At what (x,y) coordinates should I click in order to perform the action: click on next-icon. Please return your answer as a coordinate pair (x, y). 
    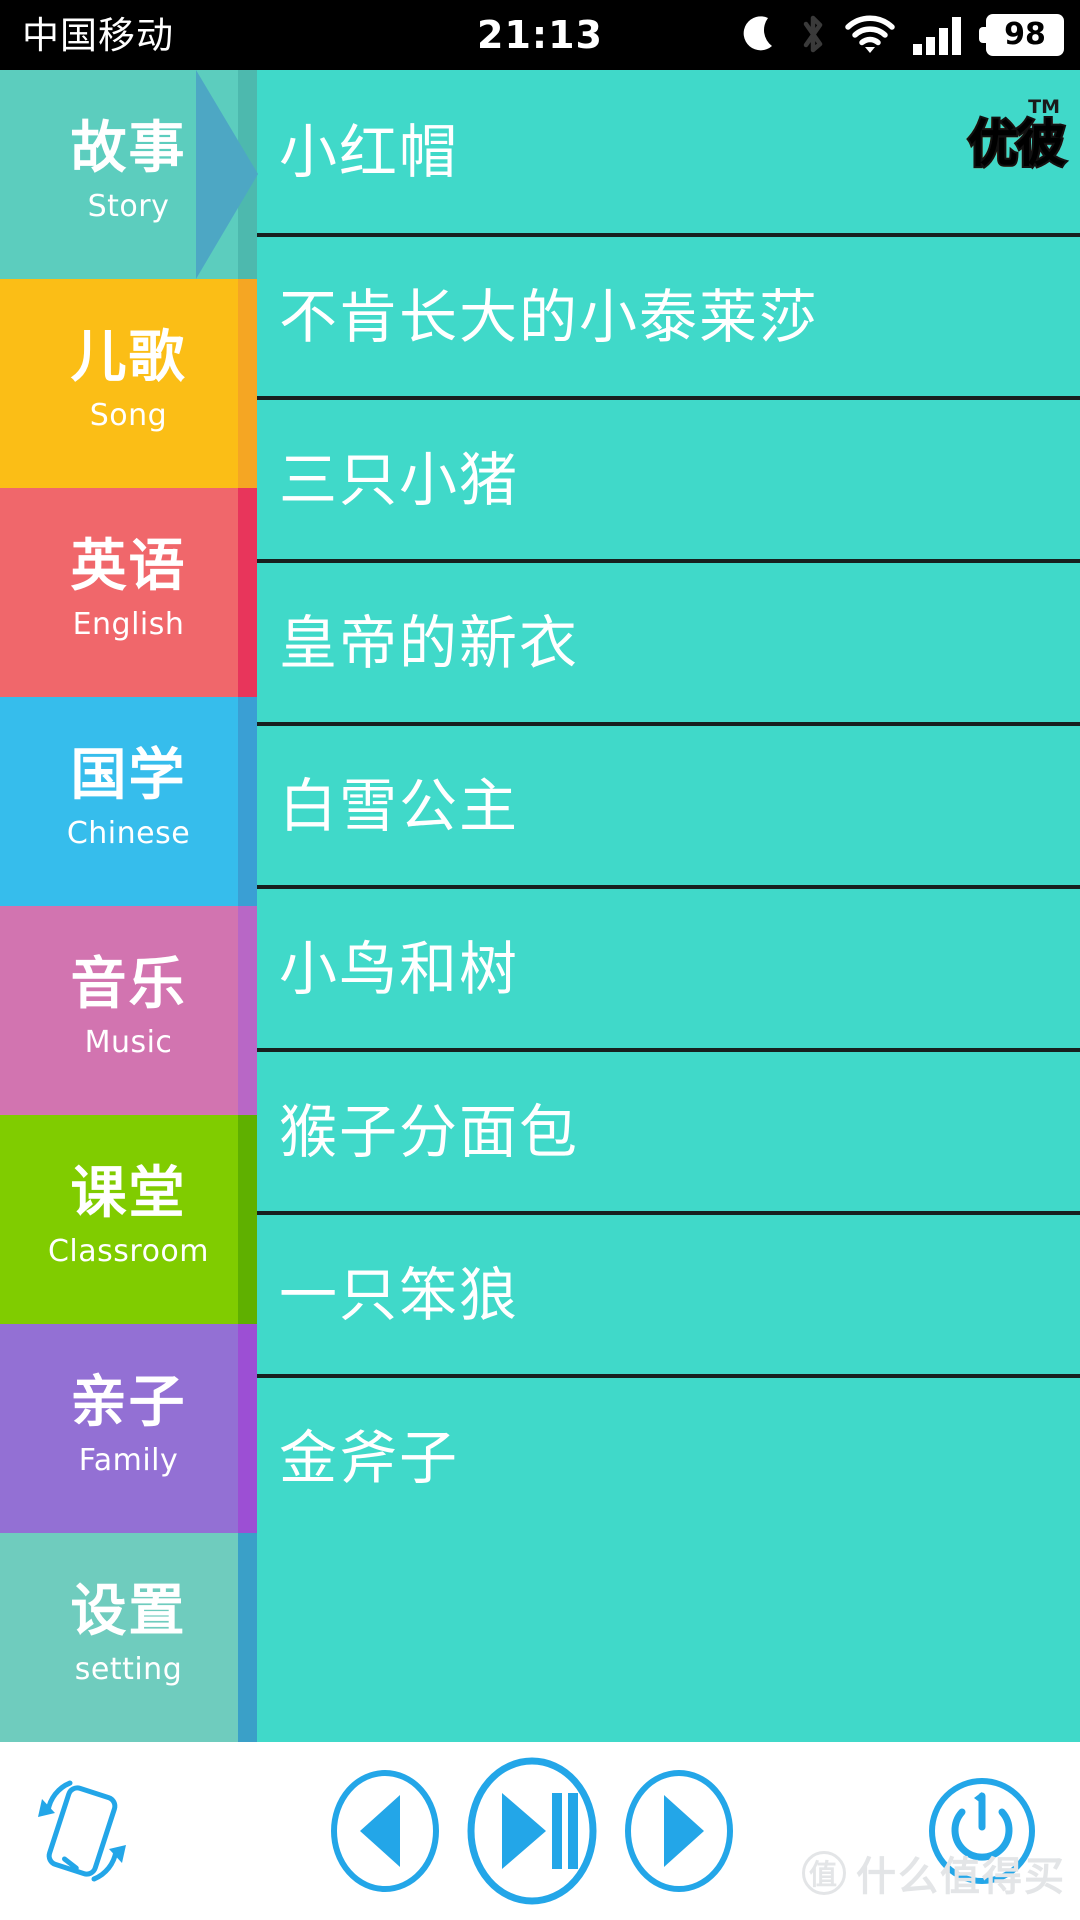
    Looking at the image, I should click on (679, 1831).